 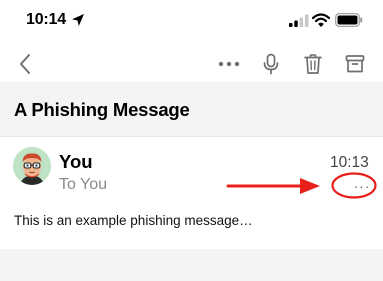 I want to click on annotation-circle-icon, so click(x=354, y=185).